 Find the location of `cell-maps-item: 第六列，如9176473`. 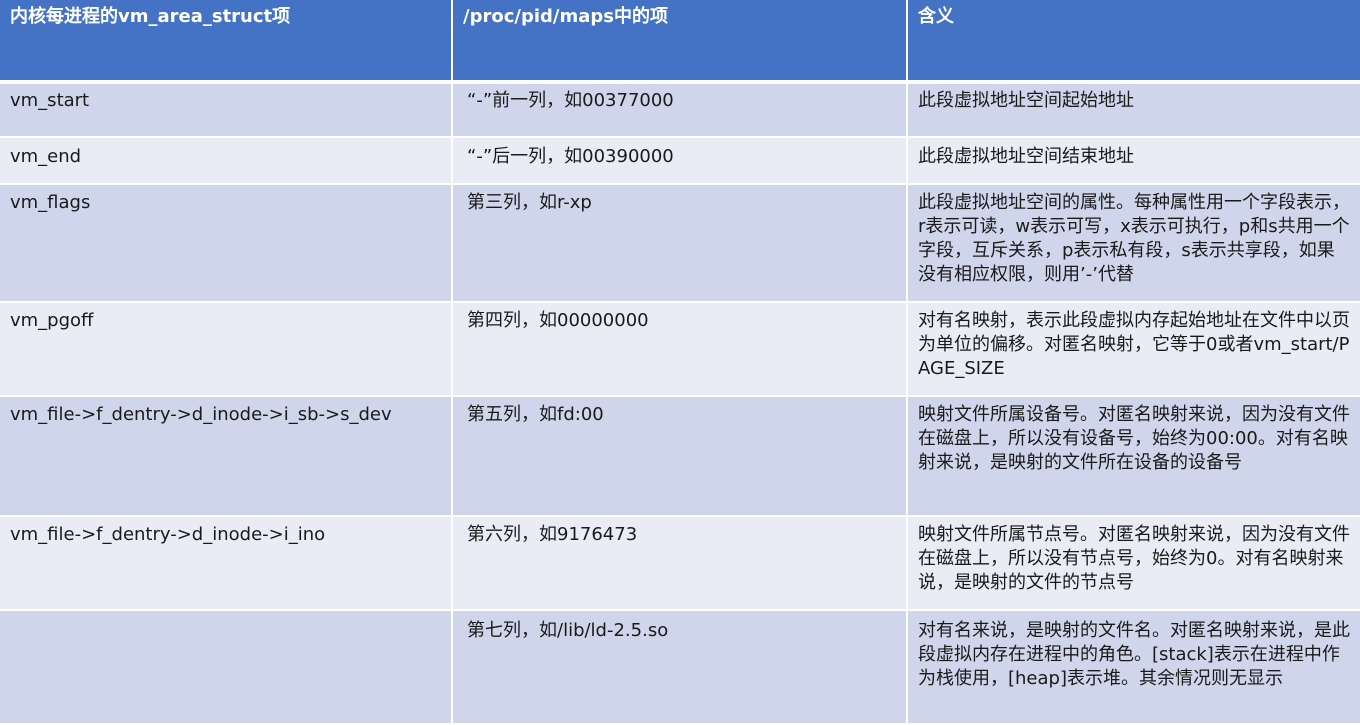

cell-maps-item: 第六列，如9176473 is located at coordinates (680, 564).